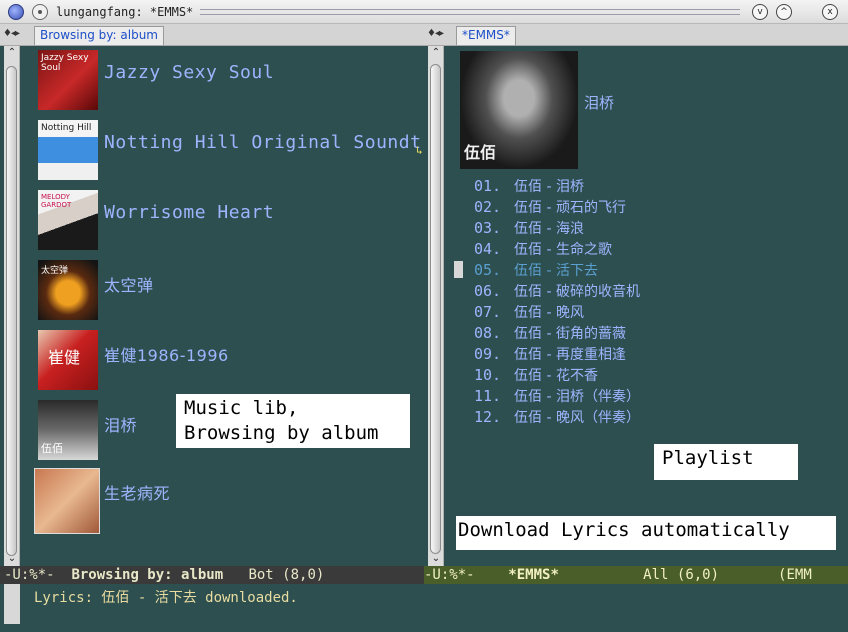 The image size is (848, 632). Describe the element at coordinates (120, 424) in the screenshot. I see `album-title: 泪桥` at that location.